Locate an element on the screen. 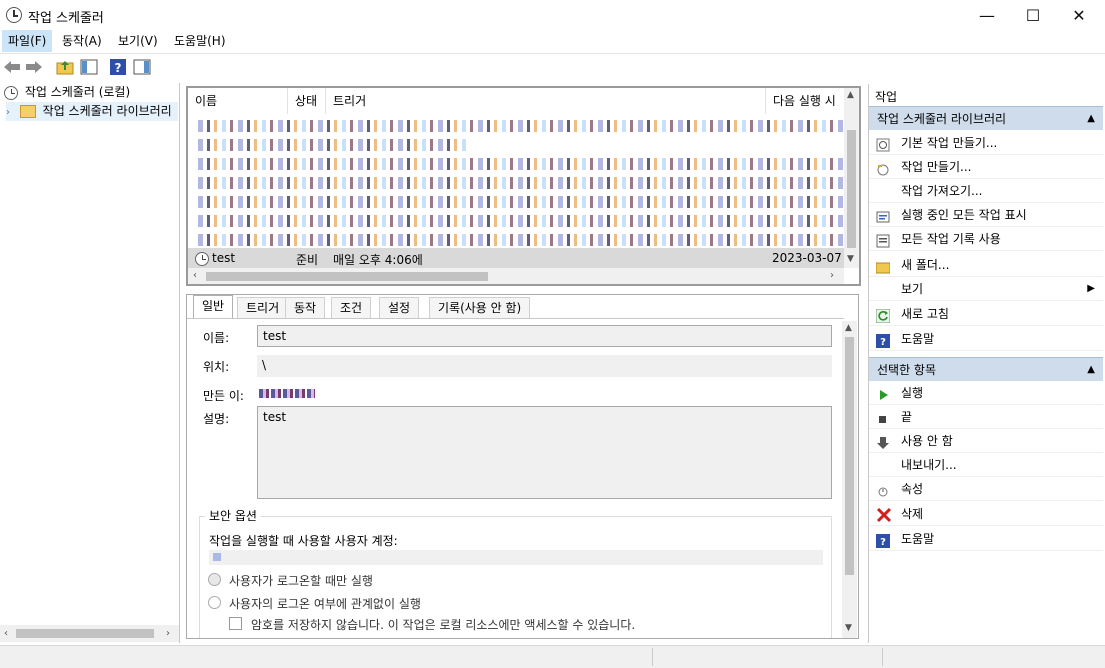 The height and width of the screenshot is (668, 1105). tree-item-library: › 작업 스케줄러 라이브러리 is located at coordinates (92, 111).